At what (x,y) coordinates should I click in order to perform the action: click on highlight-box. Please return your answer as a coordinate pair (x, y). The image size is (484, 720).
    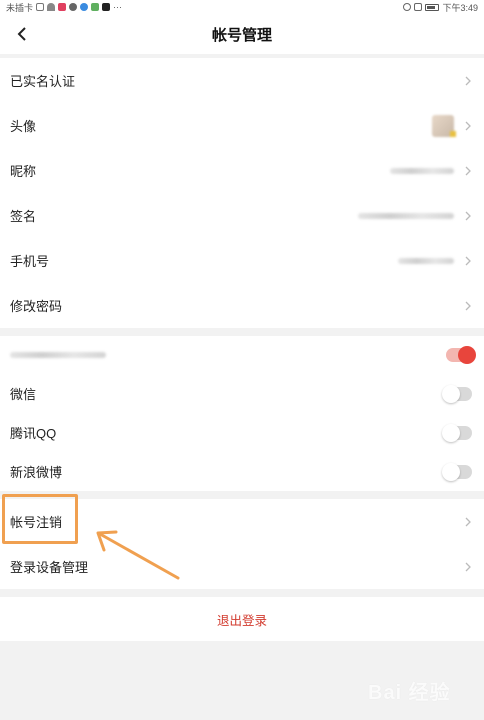
    Looking at the image, I should click on (40, 519).